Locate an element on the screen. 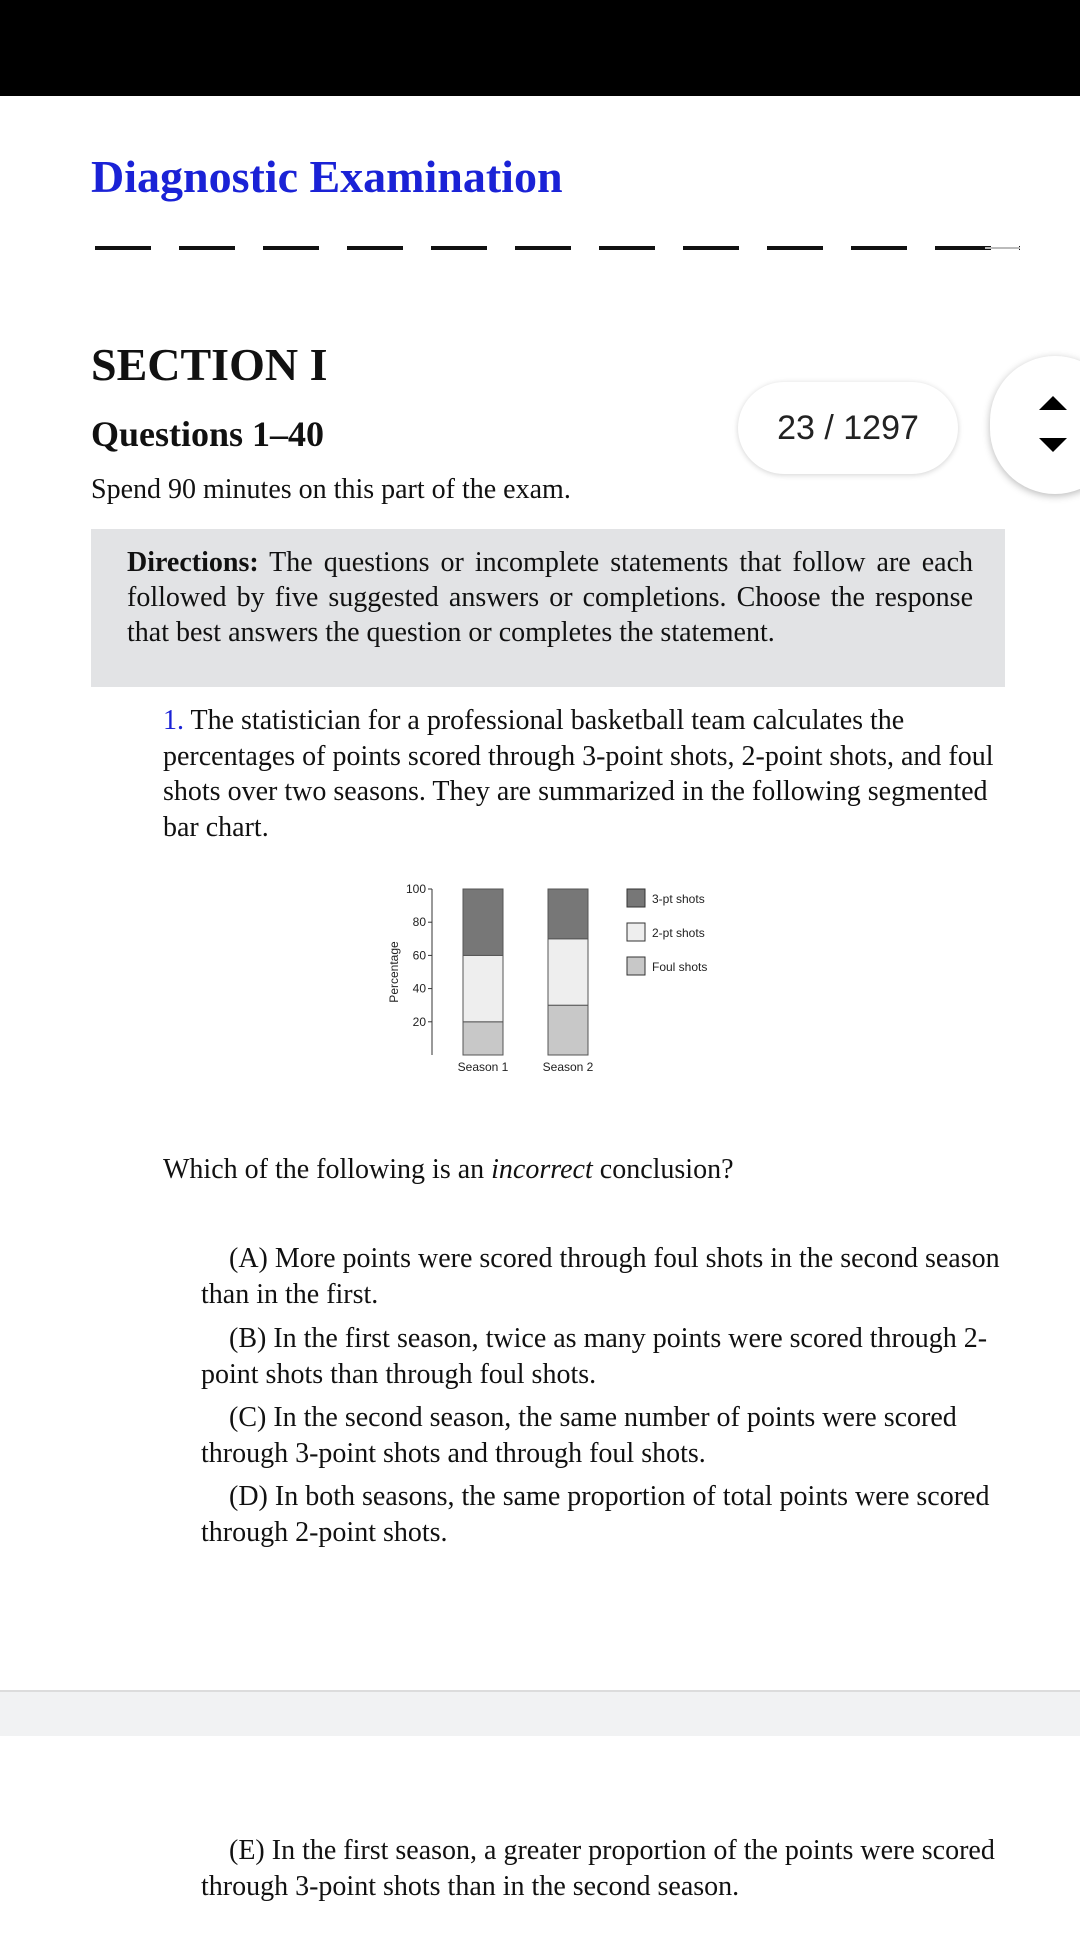 The image size is (1080, 1941). y-tick-label: 40 is located at coordinates (420, 989).